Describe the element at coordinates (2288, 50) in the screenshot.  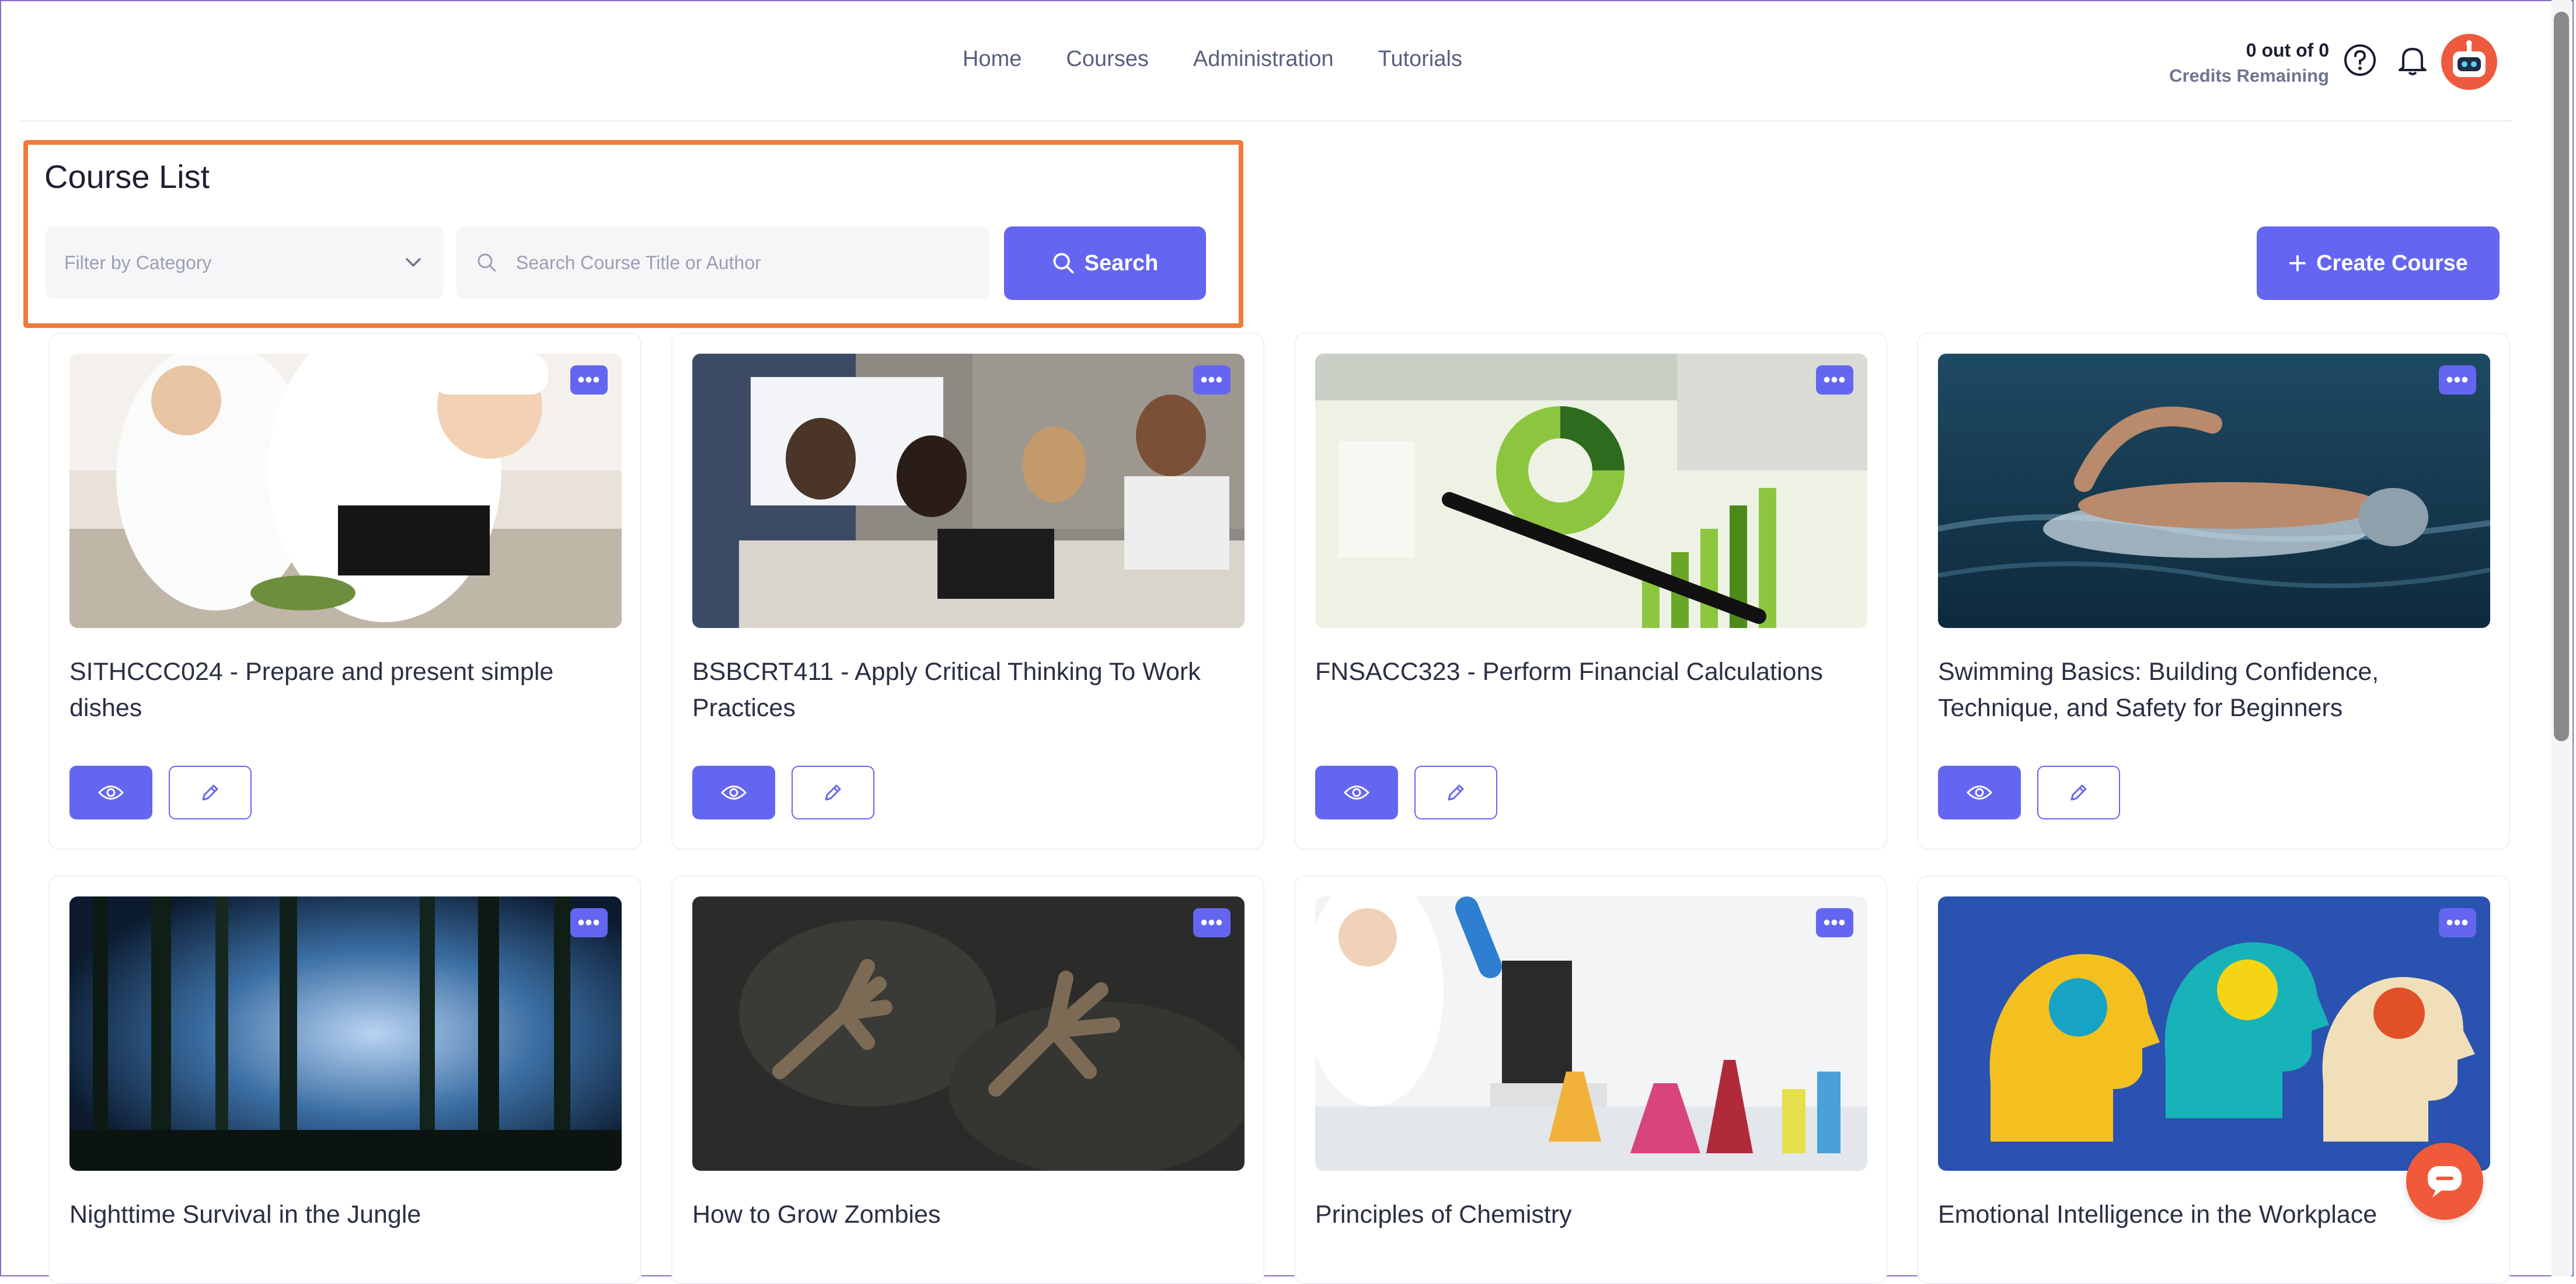
I see `credits-count: 0 out of 0` at that location.